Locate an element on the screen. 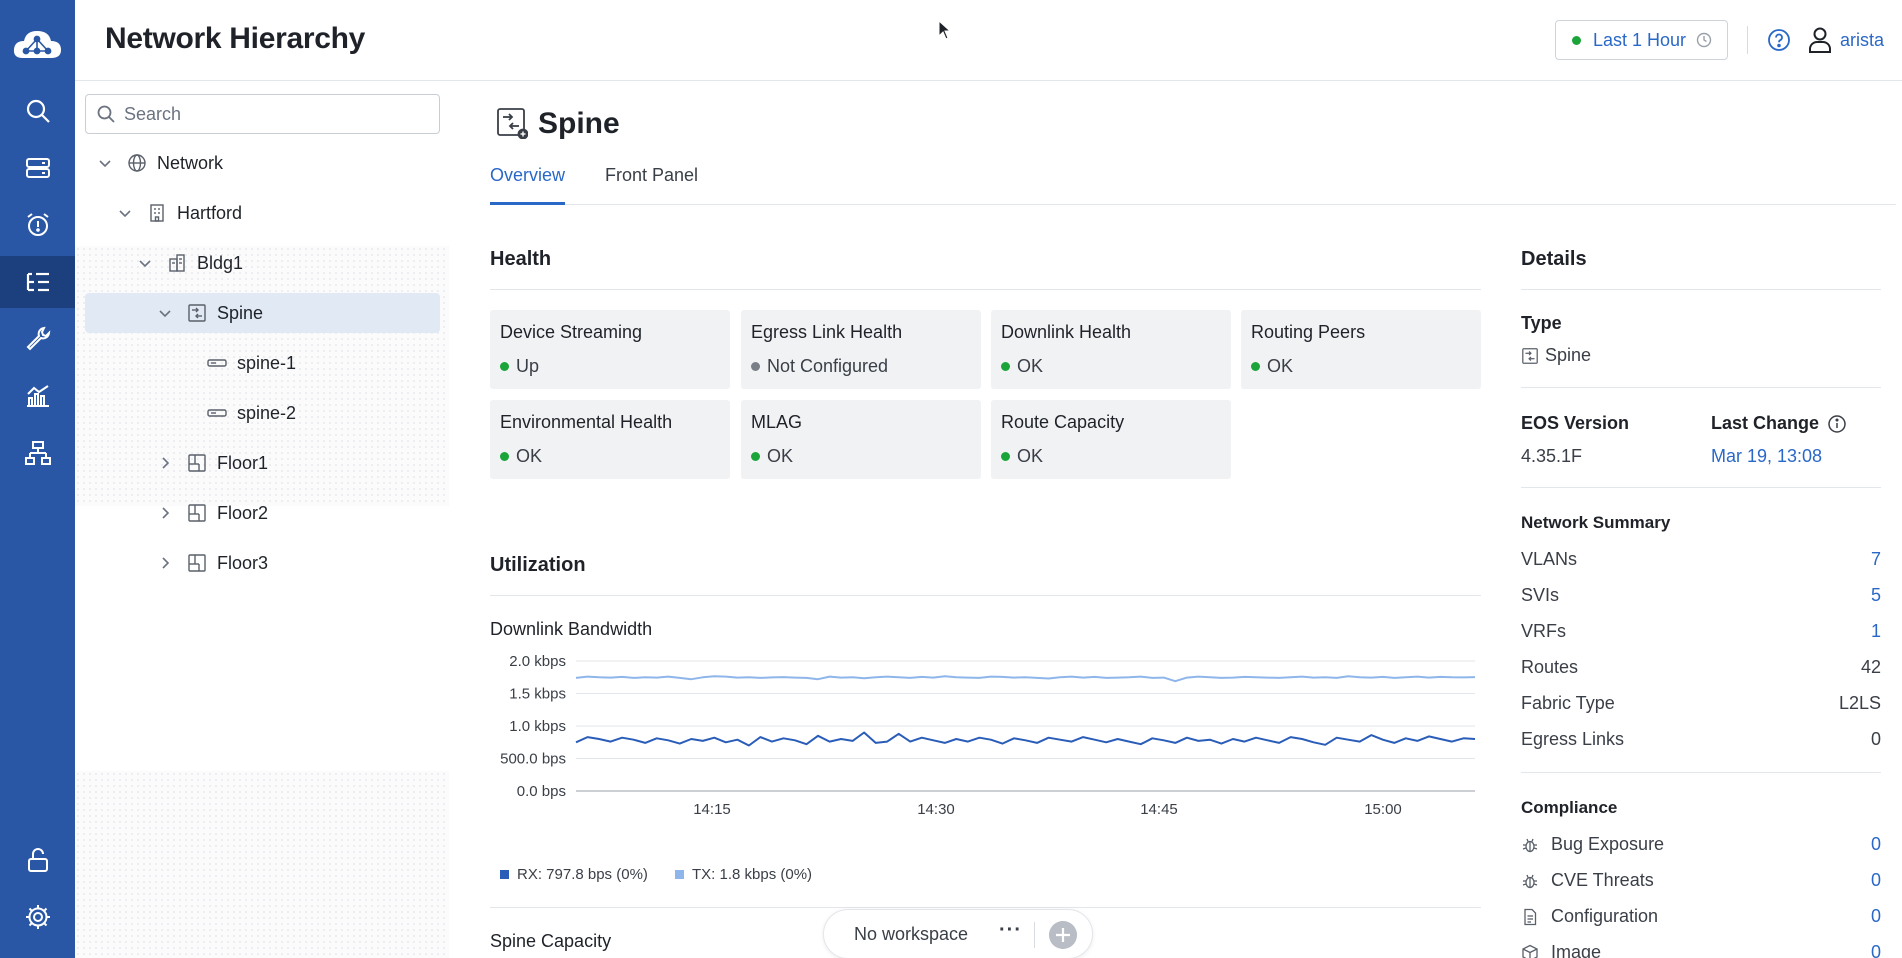 Image resolution: width=1902 pixels, height=958 pixels. health-card-device-streaming: Device Streaming Up is located at coordinates (610, 349).